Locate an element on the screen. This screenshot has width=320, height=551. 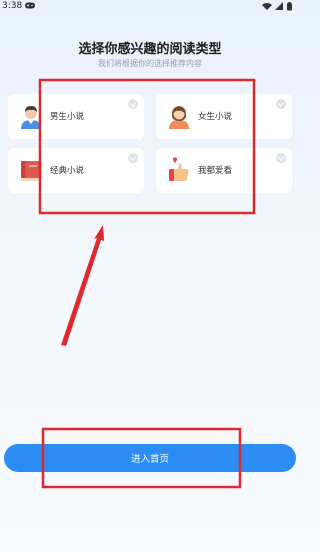
annotation-arrow is located at coordinates (82, 285).